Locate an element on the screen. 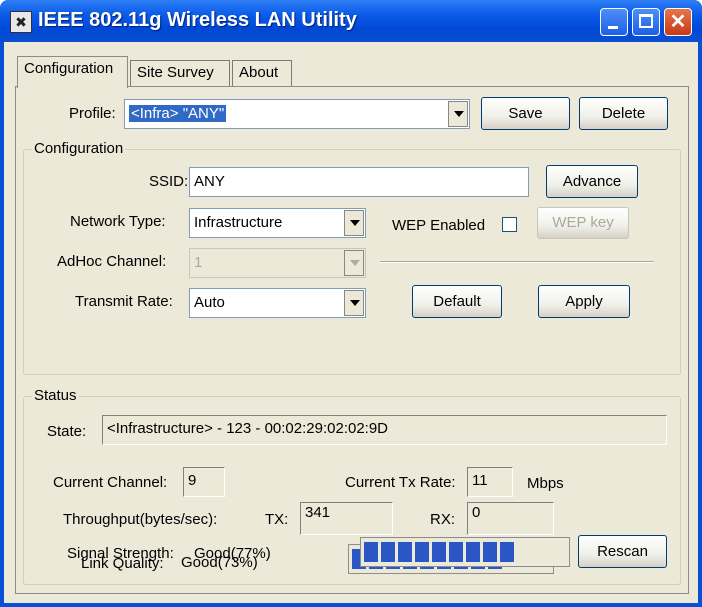  state-label: State: is located at coordinates (67, 431).